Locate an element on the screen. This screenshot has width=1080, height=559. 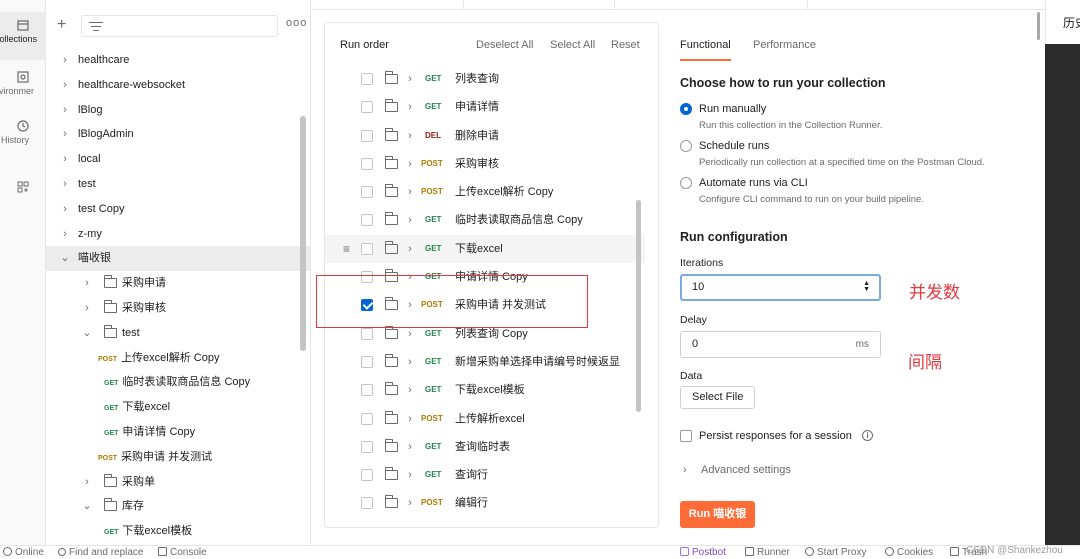
collection-item: › healthcare is located at coordinates (178, 60).